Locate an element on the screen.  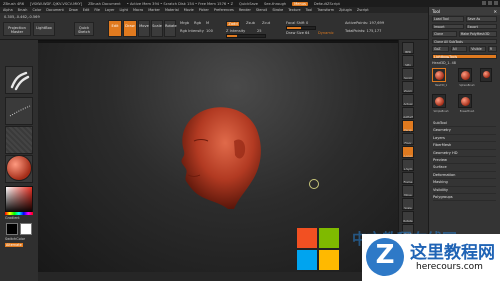
section-masking: Masking is located at coordinates (464, 183).